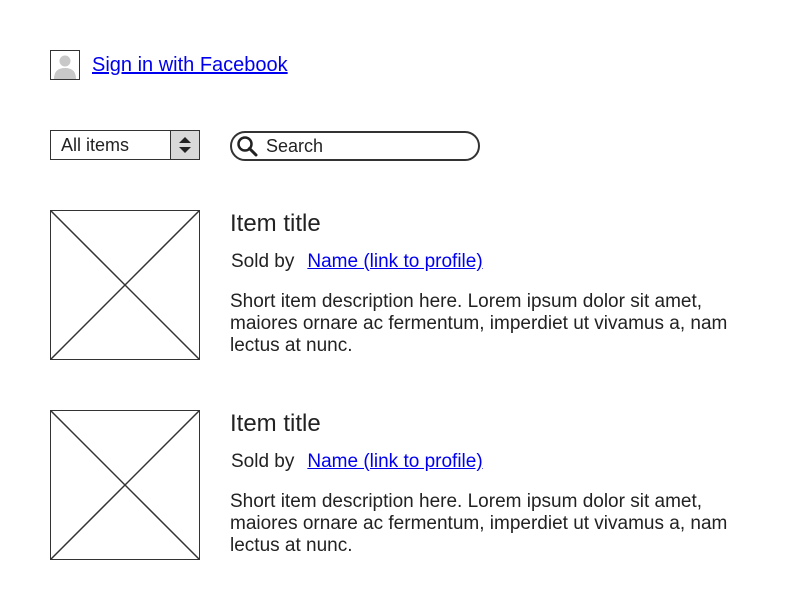 The image size is (800, 600). I want to click on search-icon, so click(247, 146).